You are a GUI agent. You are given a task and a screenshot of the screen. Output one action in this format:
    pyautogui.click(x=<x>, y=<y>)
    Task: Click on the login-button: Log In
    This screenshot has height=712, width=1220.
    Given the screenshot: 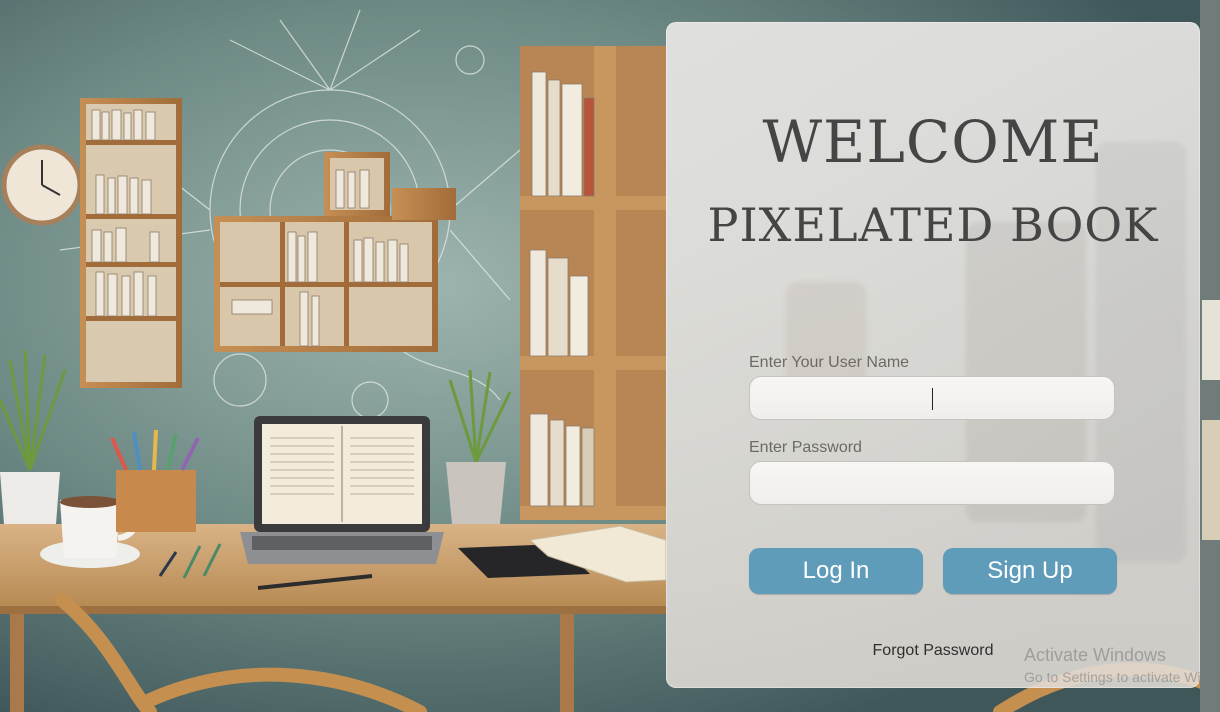 What is the action you would take?
    pyautogui.click(x=836, y=571)
    